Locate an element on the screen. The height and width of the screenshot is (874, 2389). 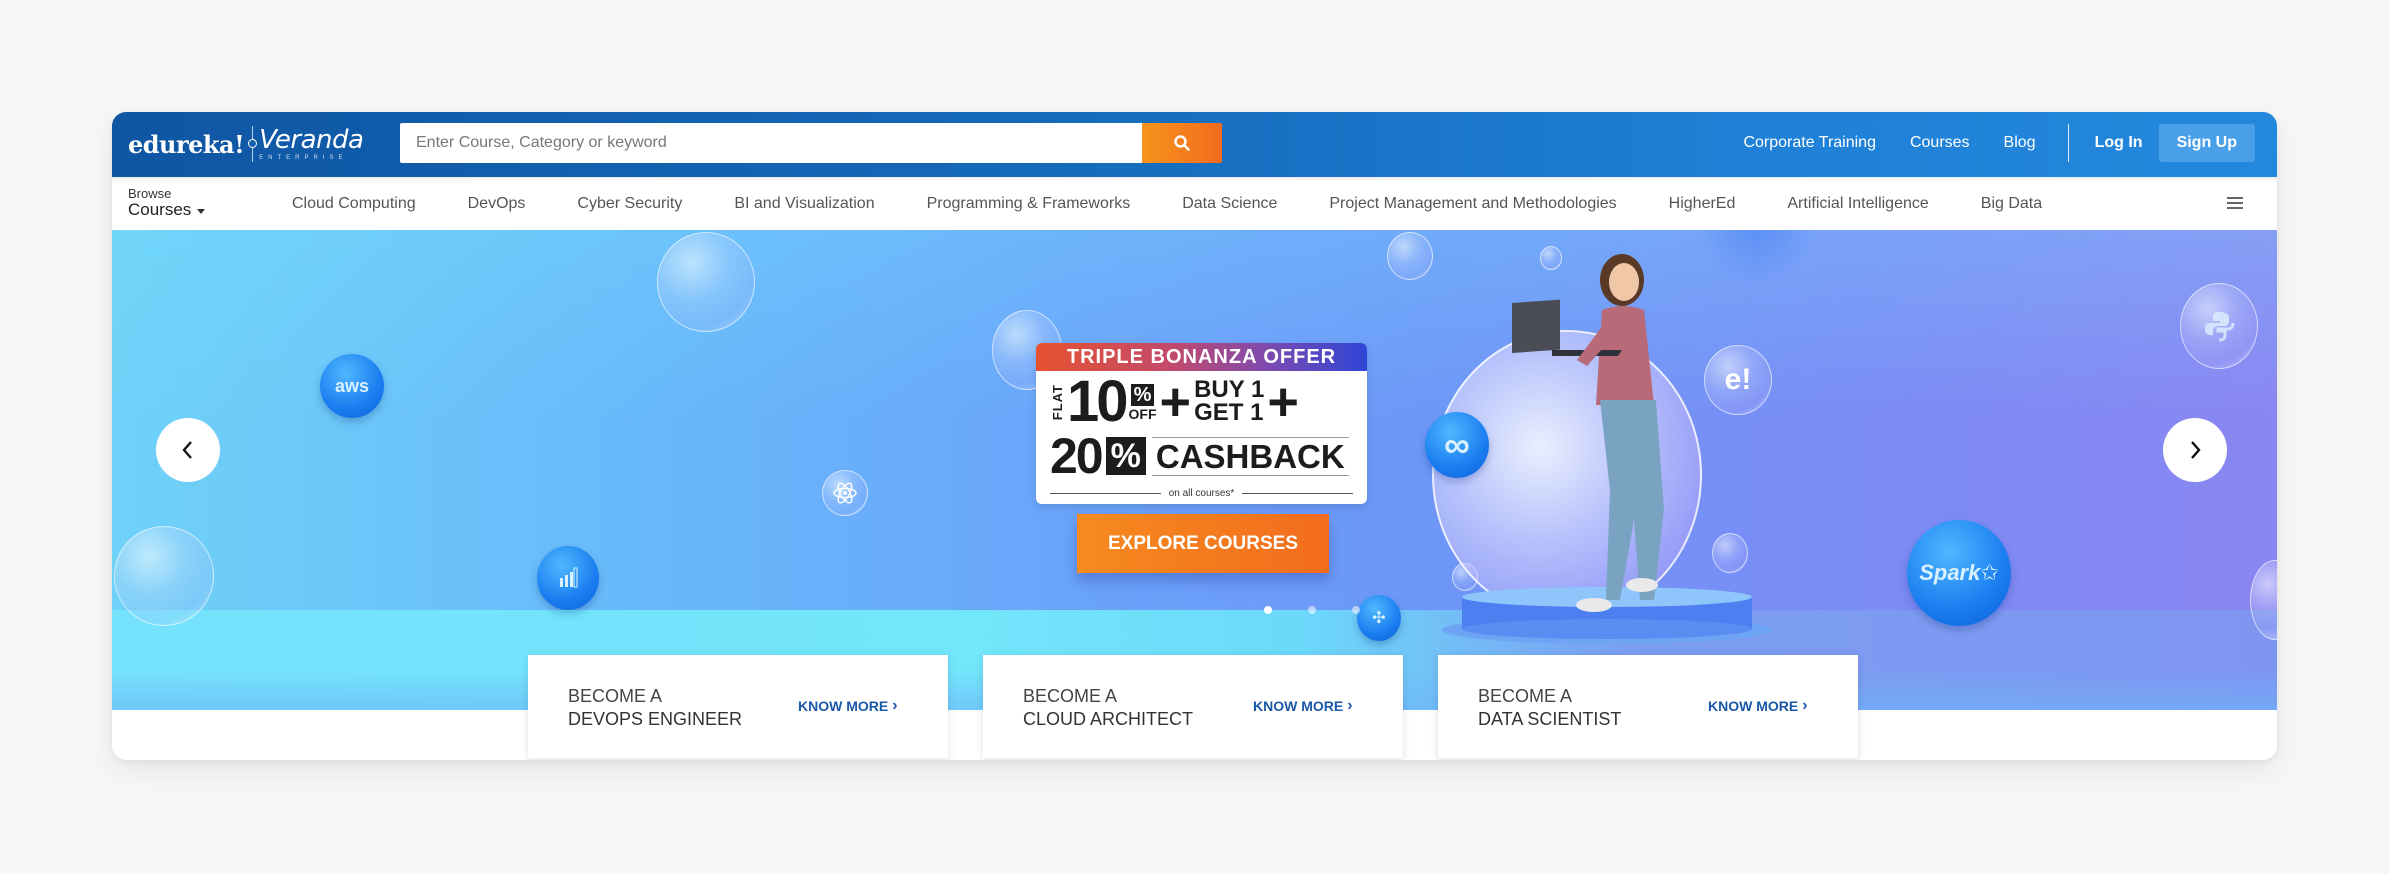
career-card-cloud: BECOME A CLOUD ARCHITECT KNOW MORE › is located at coordinates (1193, 706).